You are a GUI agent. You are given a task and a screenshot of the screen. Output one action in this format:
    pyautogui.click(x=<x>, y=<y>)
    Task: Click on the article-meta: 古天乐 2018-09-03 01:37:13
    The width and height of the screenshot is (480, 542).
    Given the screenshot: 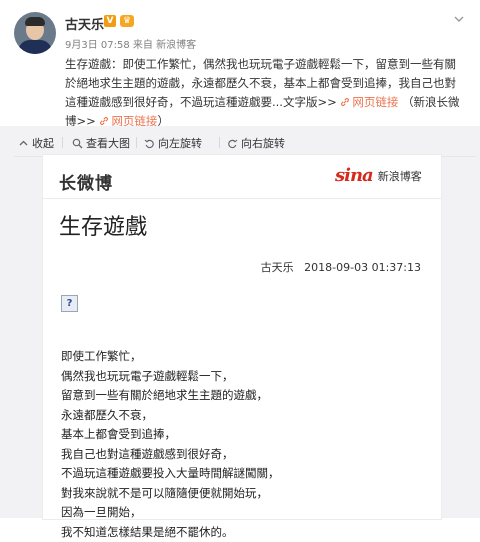 What is the action you would take?
    pyautogui.click(x=341, y=267)
    